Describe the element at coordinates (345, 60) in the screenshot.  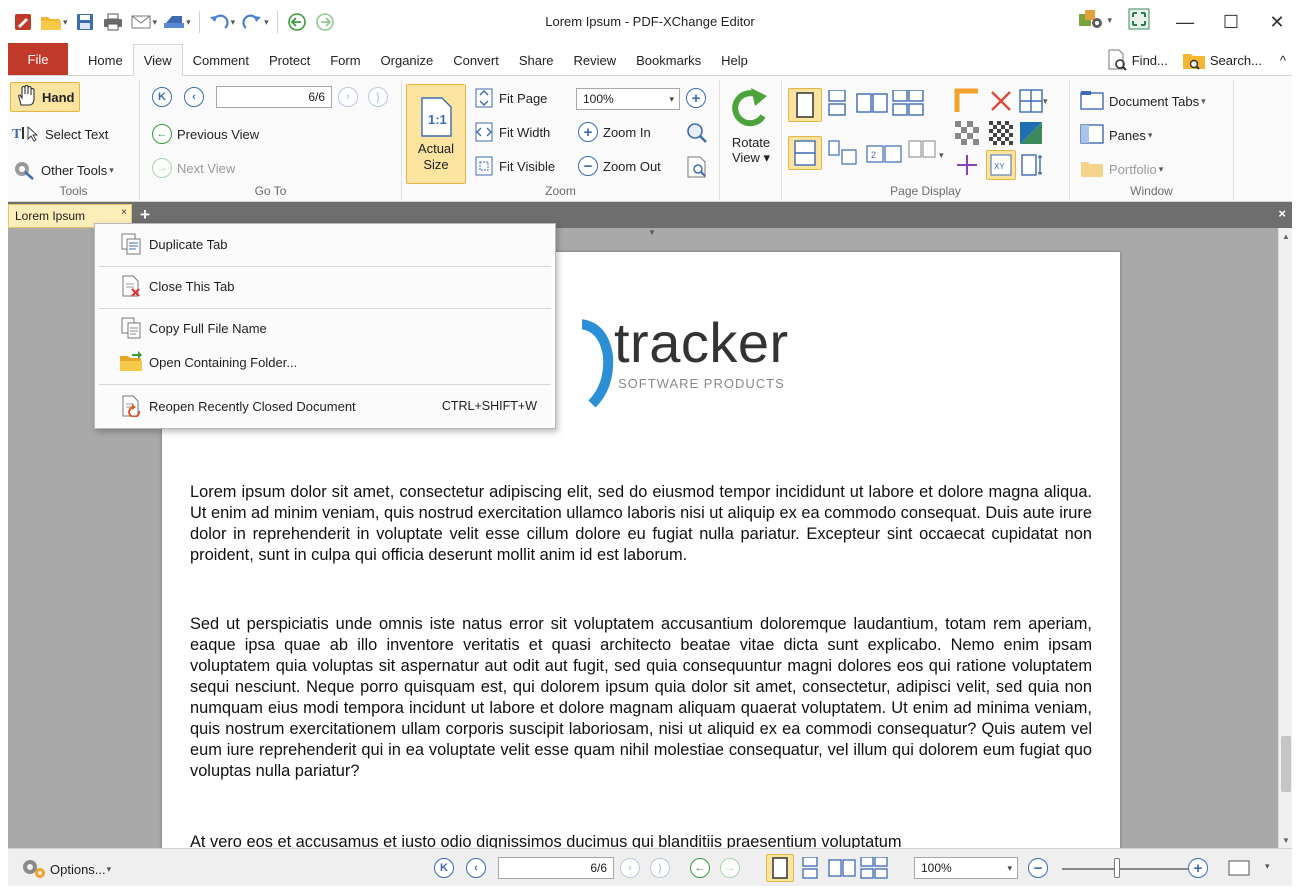
I see `tab-form: Form` at that location.